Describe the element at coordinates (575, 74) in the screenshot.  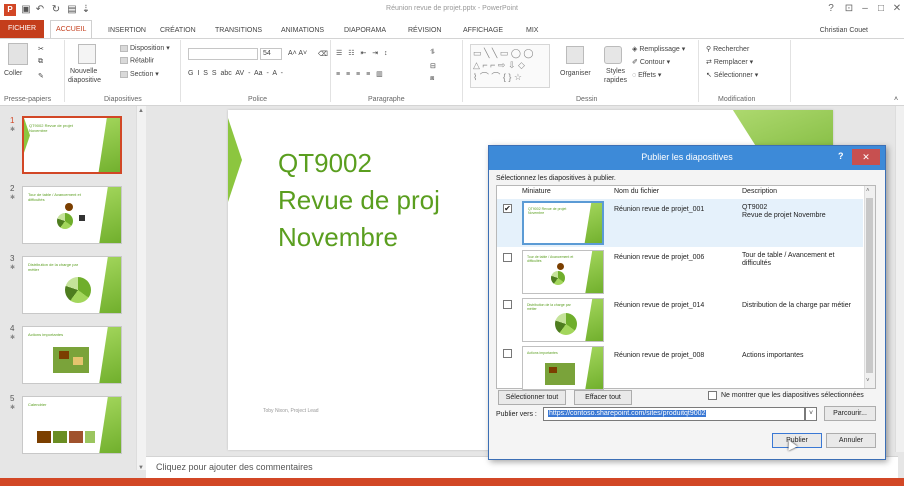
I see `arrange-button: Organiser` at that location.